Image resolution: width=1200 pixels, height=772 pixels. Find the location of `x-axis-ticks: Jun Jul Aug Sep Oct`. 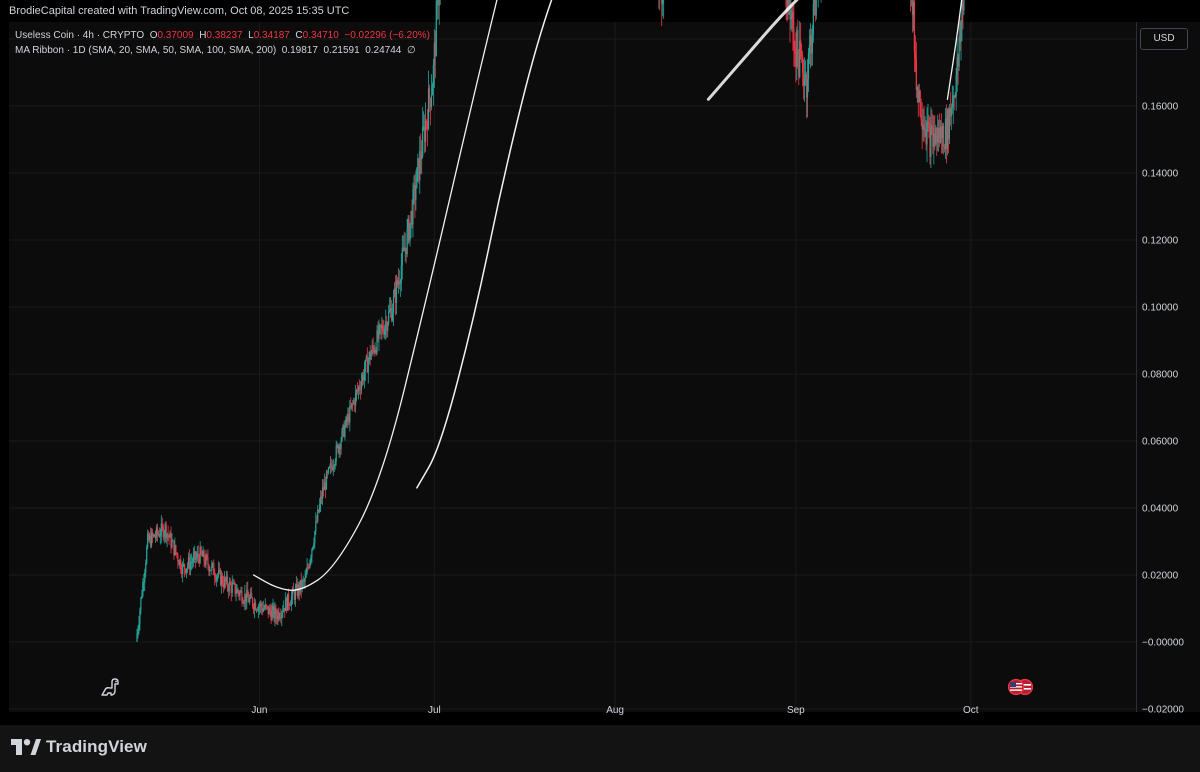

x-axis-ticks: Jun Jul Aug Sep Oct is located at coordinates (614, 710).